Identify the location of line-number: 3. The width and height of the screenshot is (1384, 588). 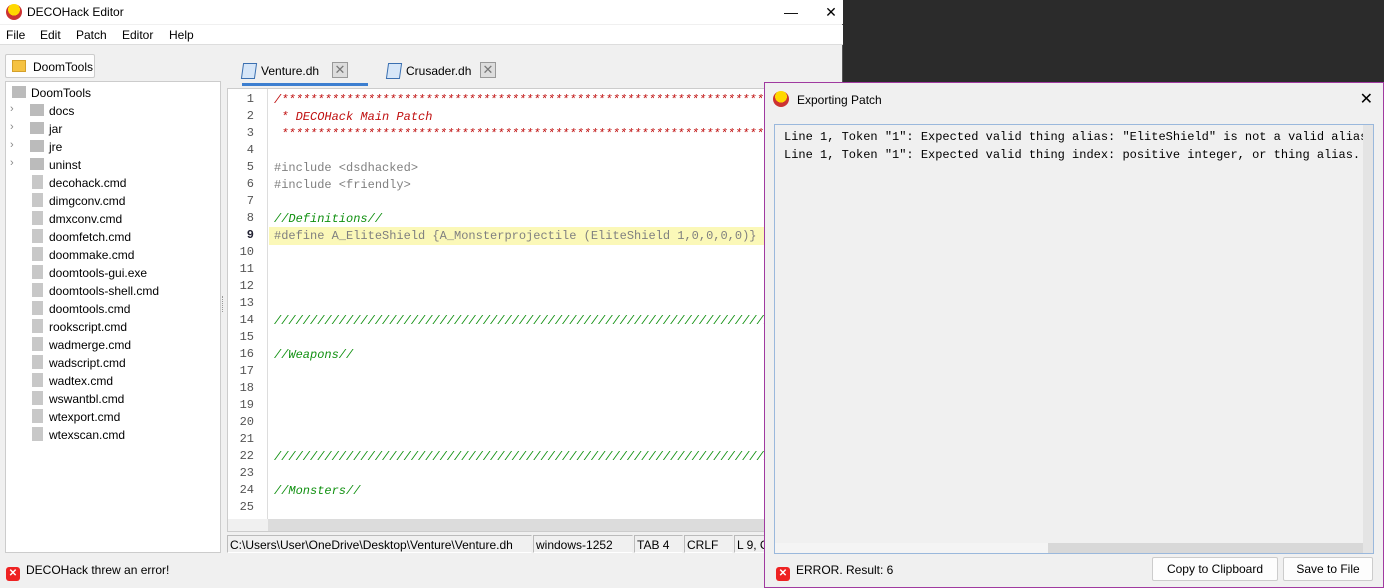
(250, 133).